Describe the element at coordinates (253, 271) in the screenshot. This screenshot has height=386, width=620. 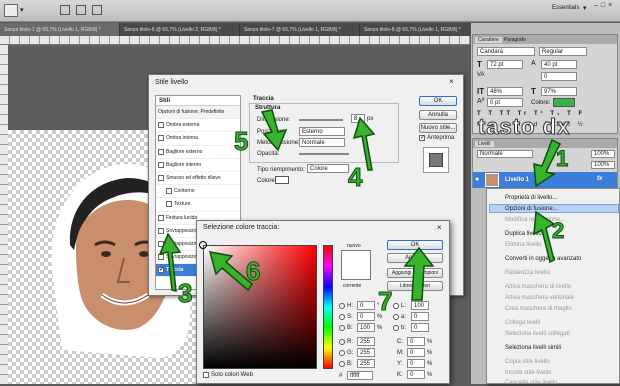
I see `annotation-number-6: 6` at that location.